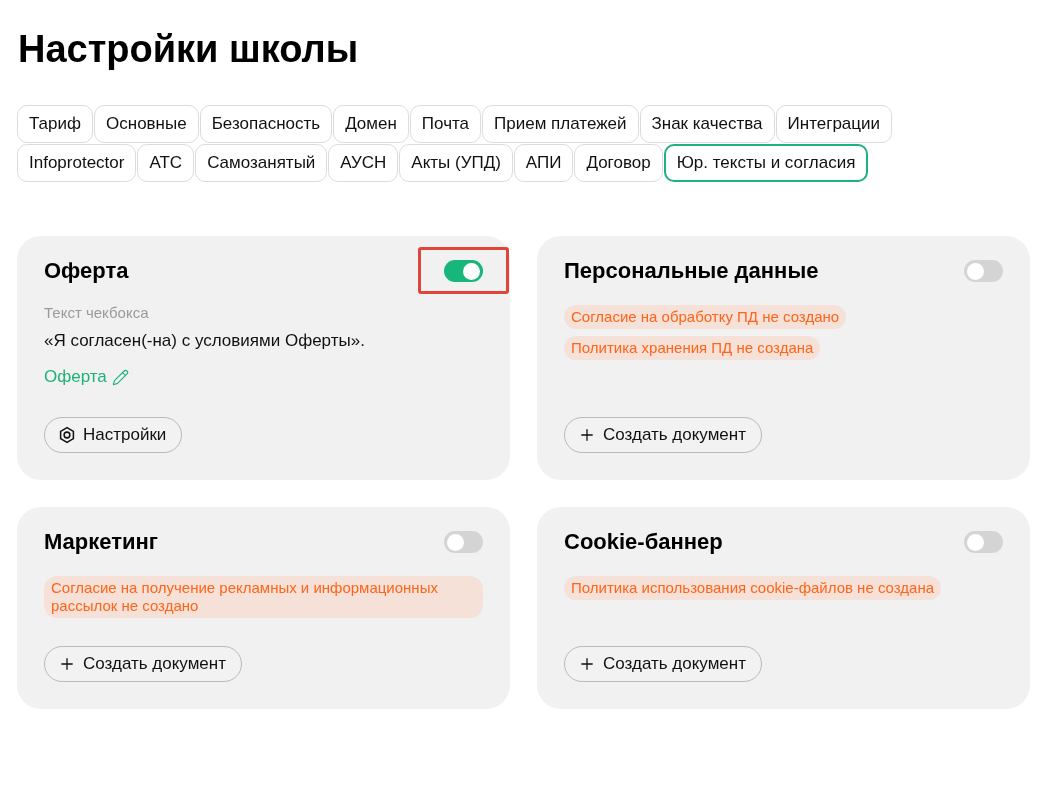  I want to click on warning-badge: Согласие на обработку ПД не создано, so click(705, 317).